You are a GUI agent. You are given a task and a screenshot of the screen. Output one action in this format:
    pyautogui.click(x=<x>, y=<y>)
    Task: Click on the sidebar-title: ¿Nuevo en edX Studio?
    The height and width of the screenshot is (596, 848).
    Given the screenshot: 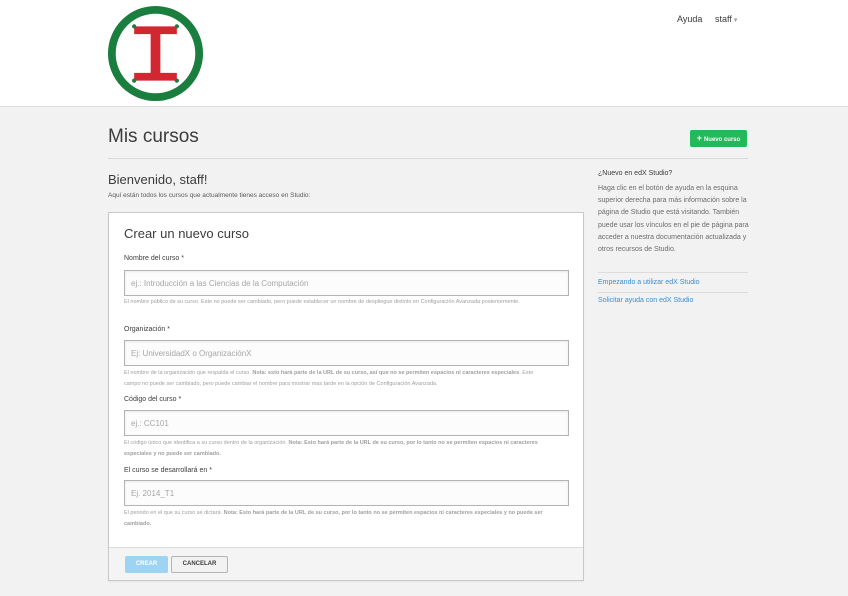 What is the action you would take?
    pyautogui.click(x=635, y=173)
    